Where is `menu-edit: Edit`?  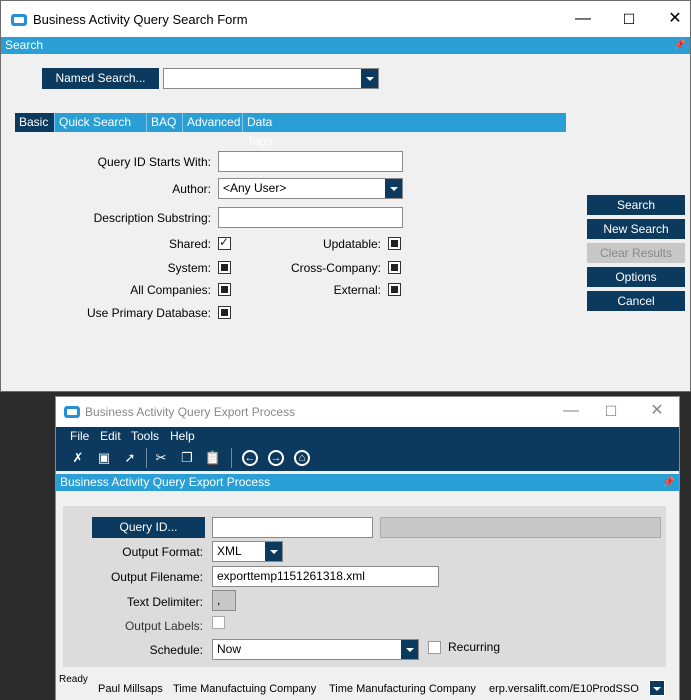 menu-edit: Edit is located at coordinates (110, 436).